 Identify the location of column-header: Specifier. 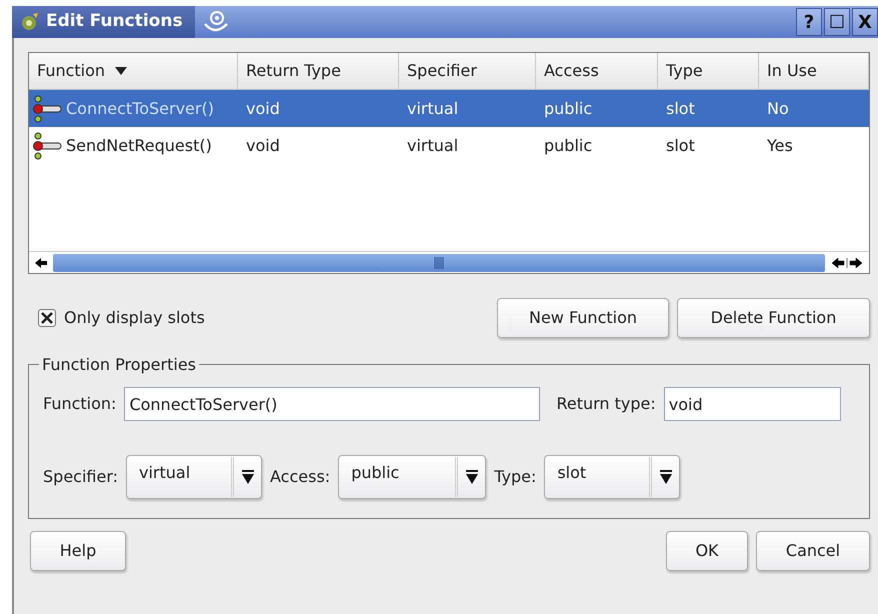
(467, 71).